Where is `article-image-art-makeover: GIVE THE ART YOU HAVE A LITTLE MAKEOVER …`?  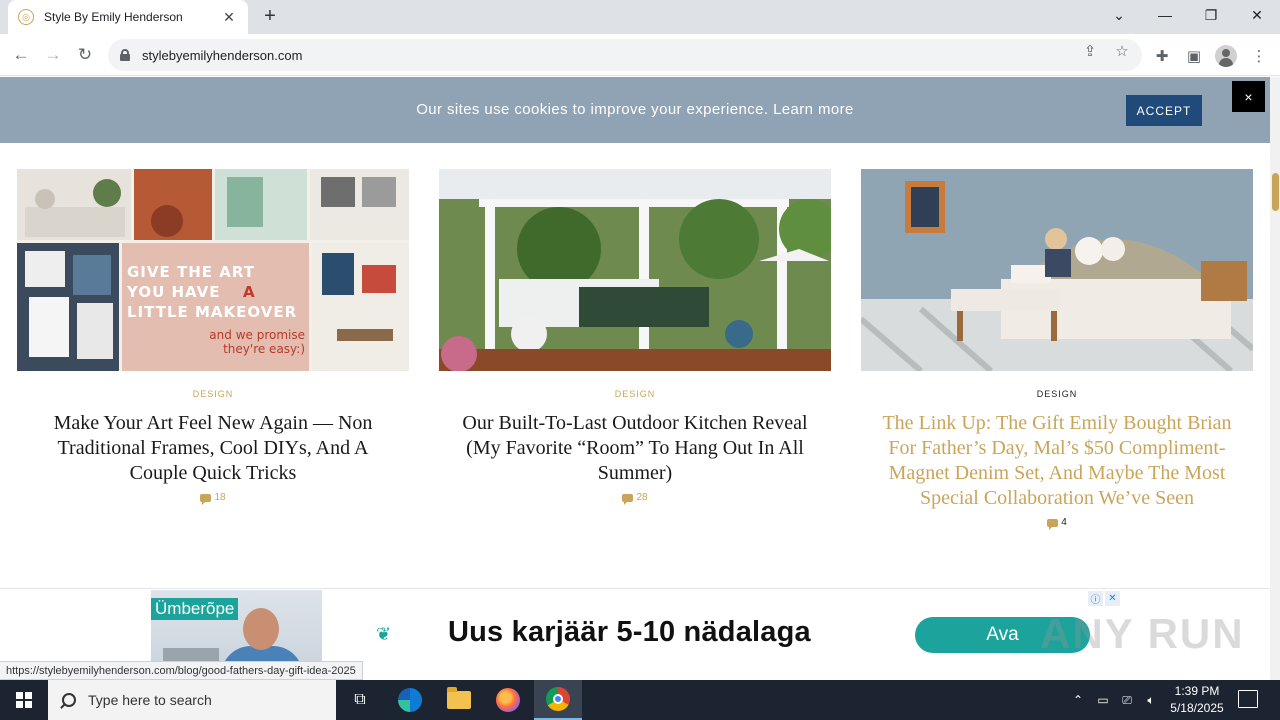
article-image-art-makeover: GIVE THE ART YOU HAVE A LITTLE MAKEOVER … is located at coordinates (213, 270).